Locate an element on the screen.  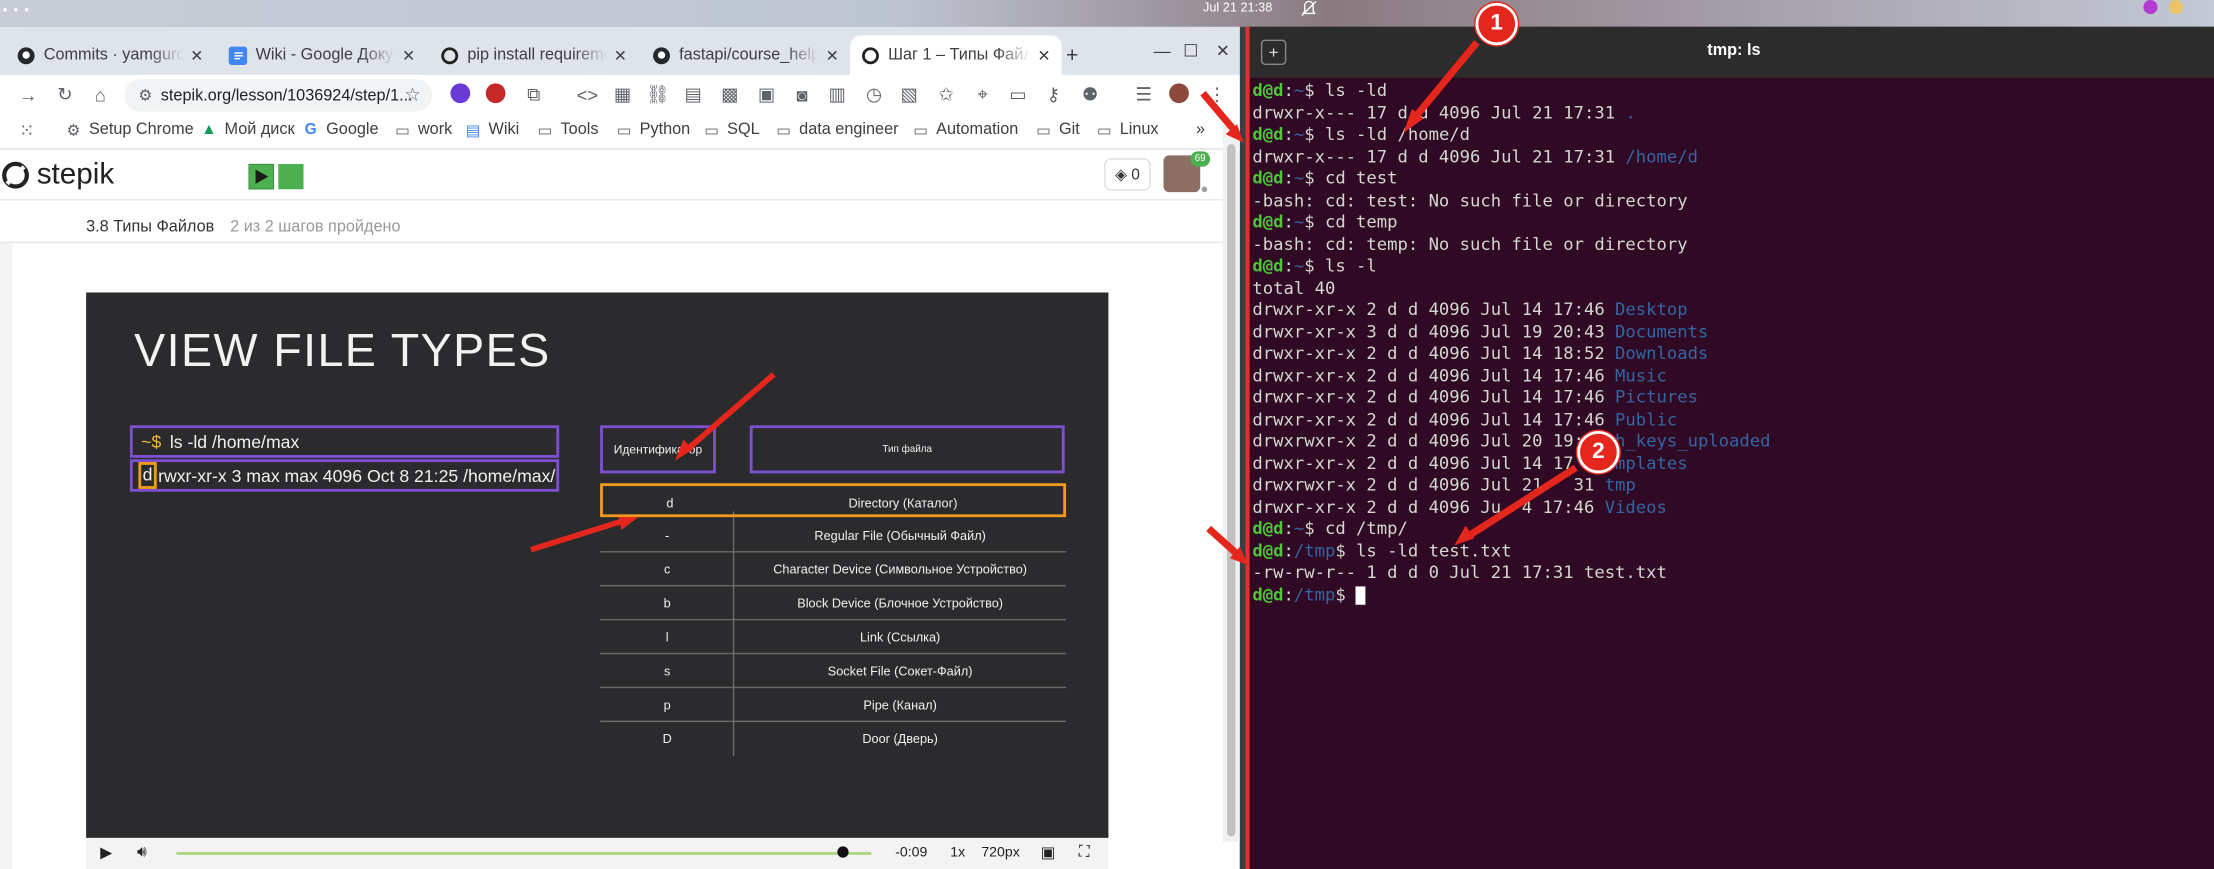
workspace-dots: • • • is located at coordinates (16, 10).